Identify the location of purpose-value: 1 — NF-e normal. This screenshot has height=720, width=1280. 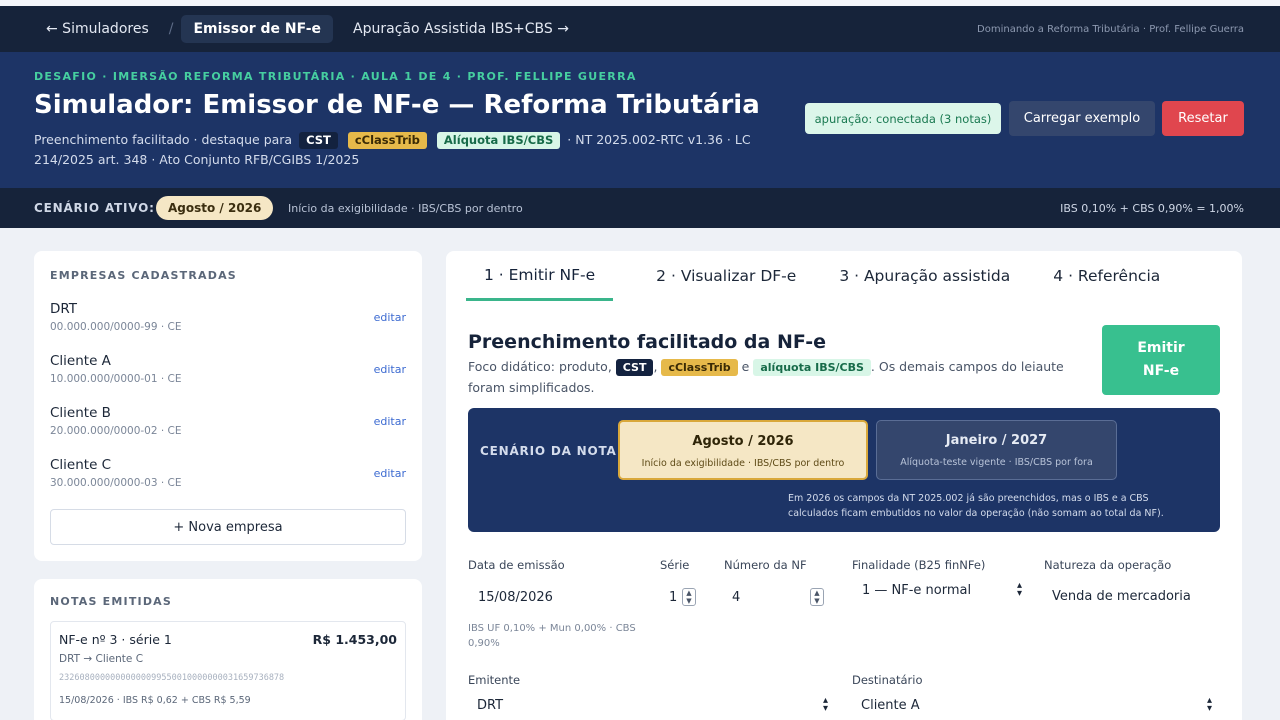
(917, 590).